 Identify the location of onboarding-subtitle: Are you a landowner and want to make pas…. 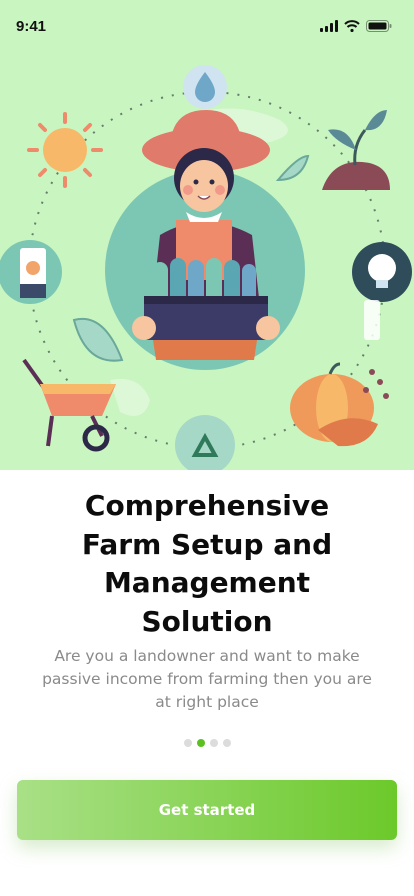
(207, 679).